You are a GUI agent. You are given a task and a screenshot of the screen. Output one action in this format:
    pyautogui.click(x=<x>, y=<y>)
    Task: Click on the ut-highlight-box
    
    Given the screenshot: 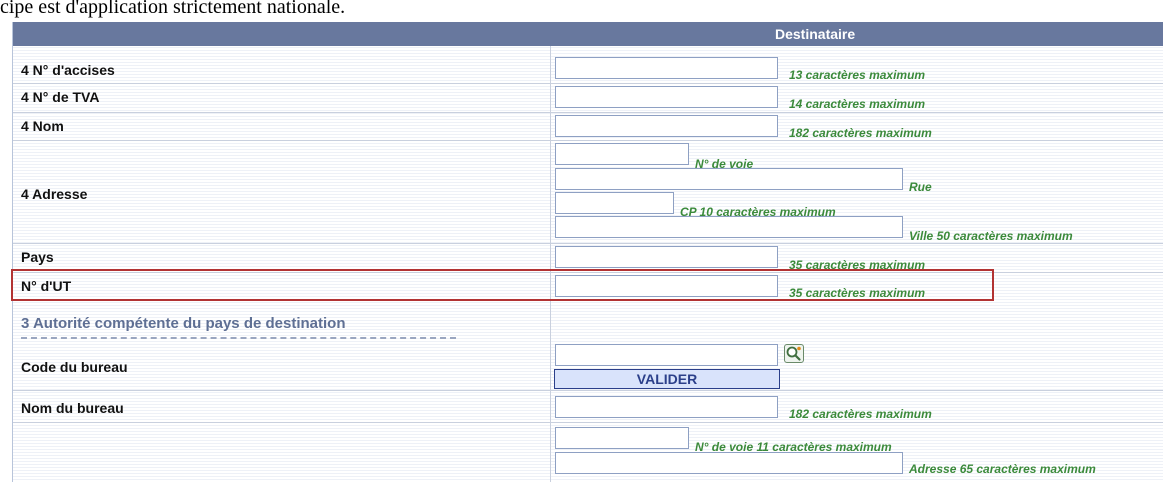 What is the action you would take?
    pyautogui.click(x=502, y=285)
    